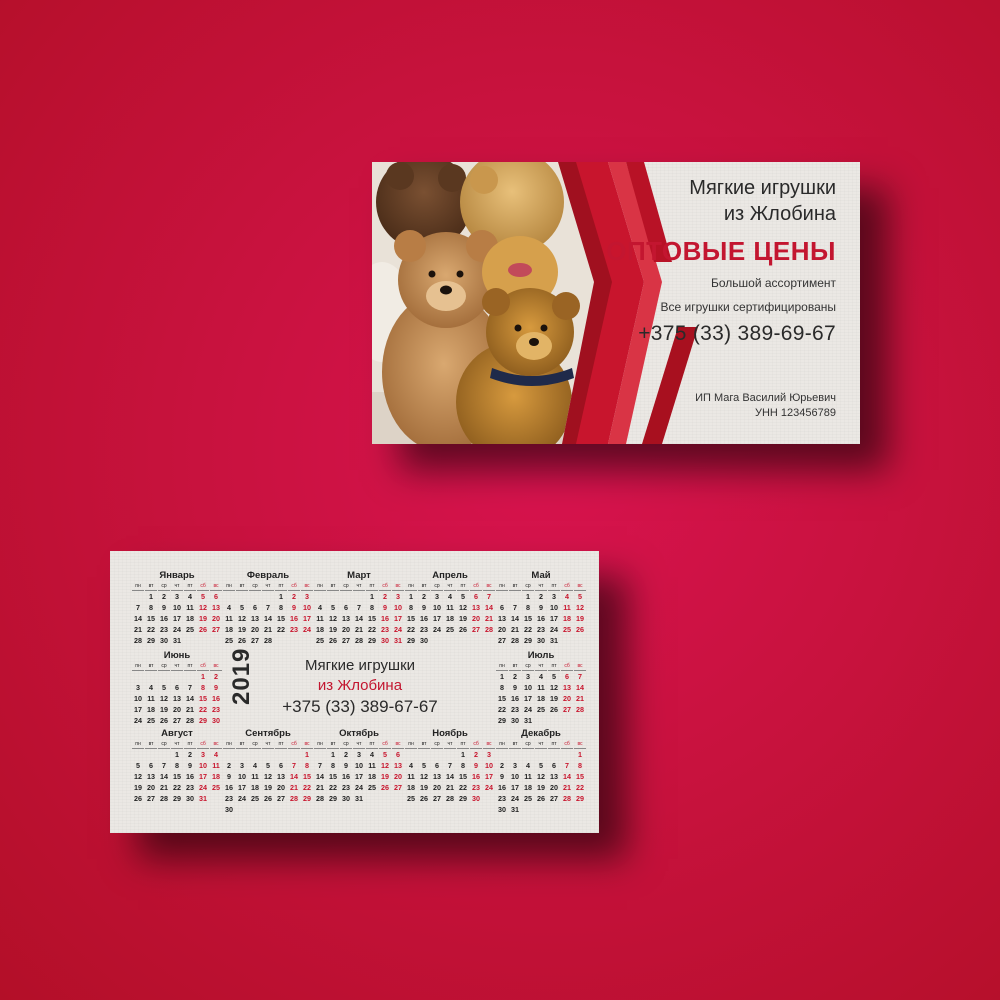  Describe the element at coordinates (463, 776) in the screenshot. I see `day-cell: 15` at that location.